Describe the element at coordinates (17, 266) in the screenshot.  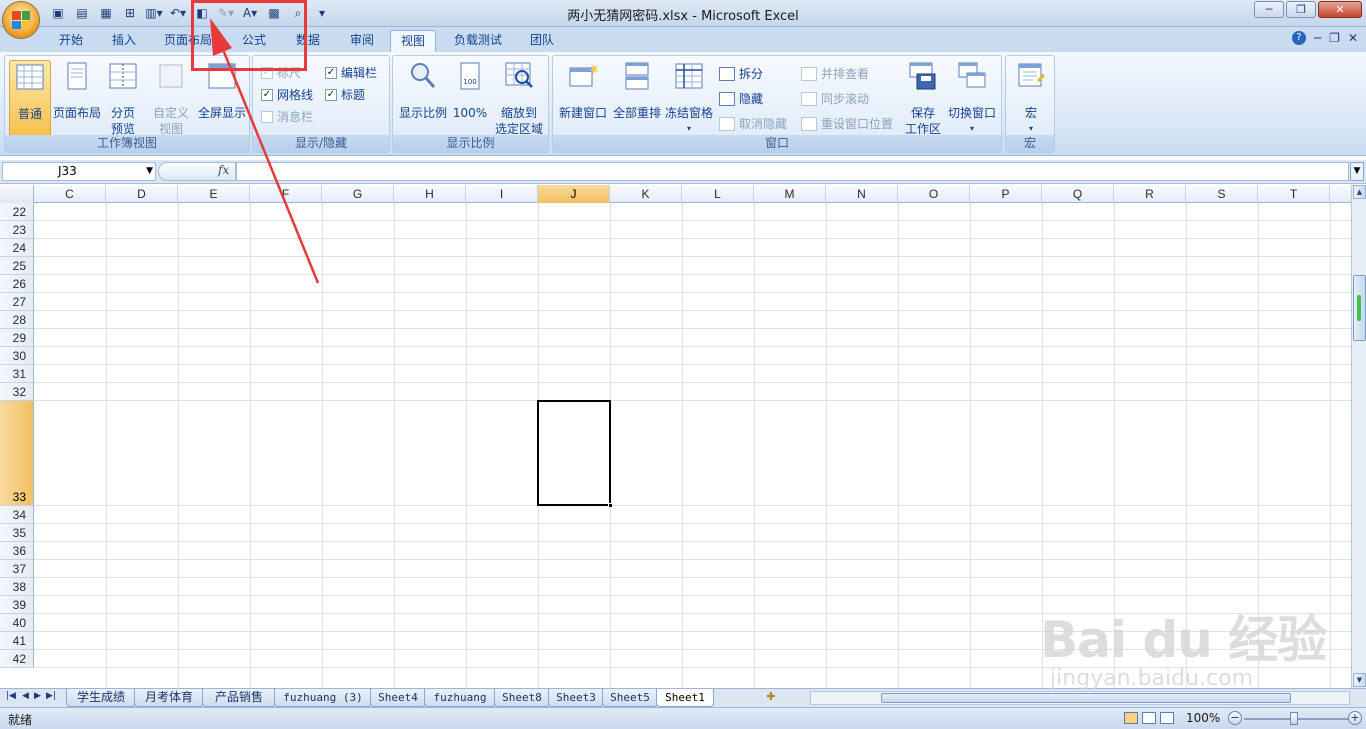
I see `row-header-25: 25` at that location.